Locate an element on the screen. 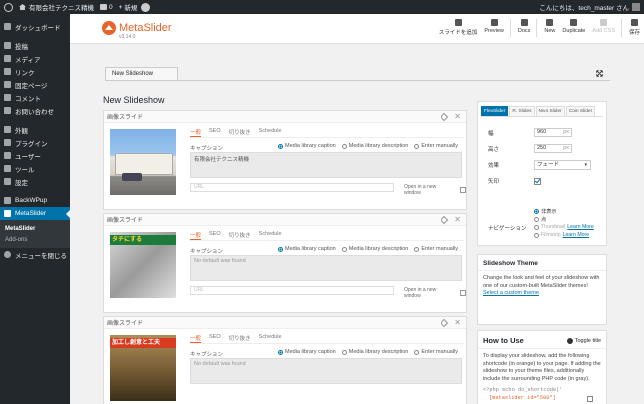  new-icon is located at coordinates (550, 22).